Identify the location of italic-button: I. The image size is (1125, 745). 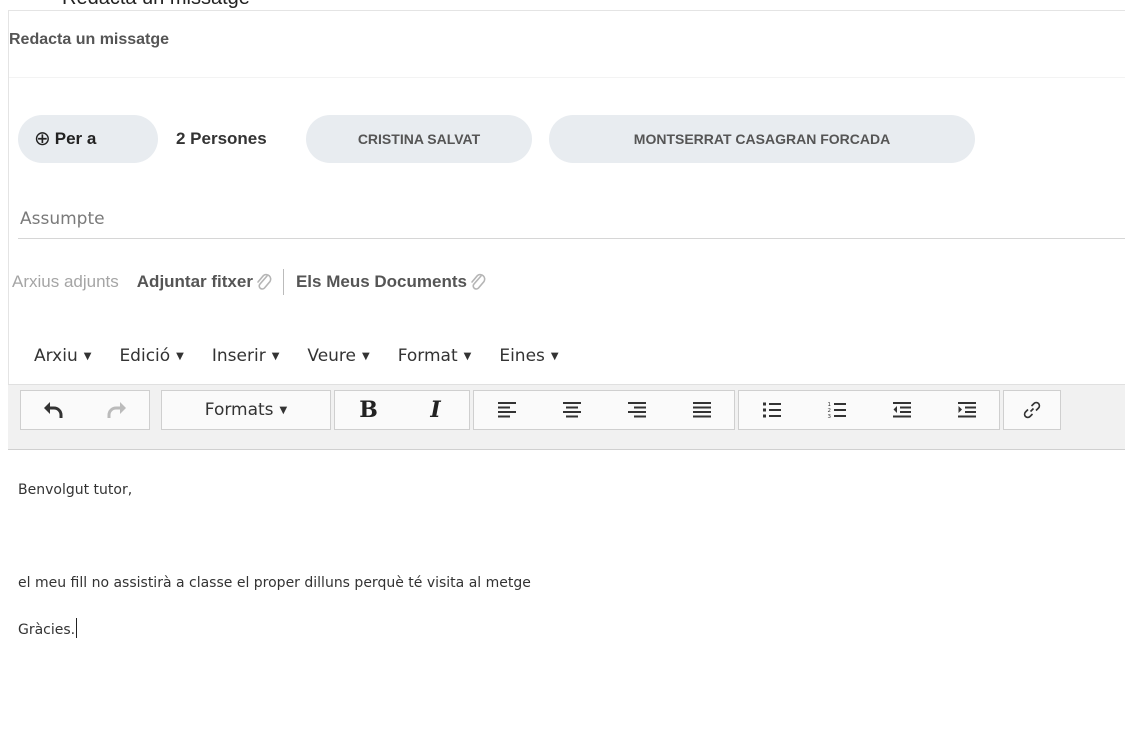
(435, 410).